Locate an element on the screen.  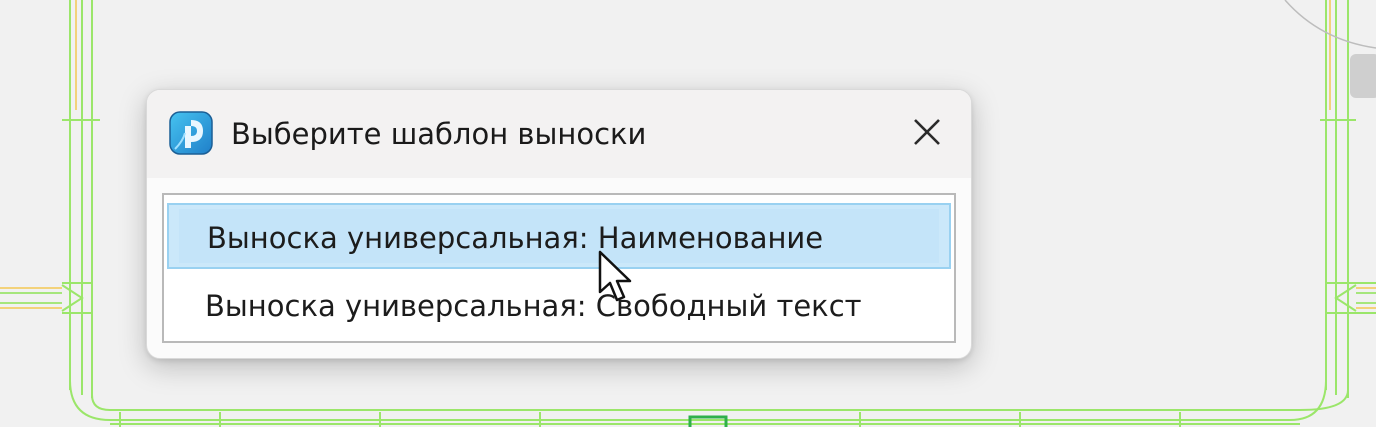
list-item-label: Выноска универсальная: Наименование is located at coordinates (515, 238).